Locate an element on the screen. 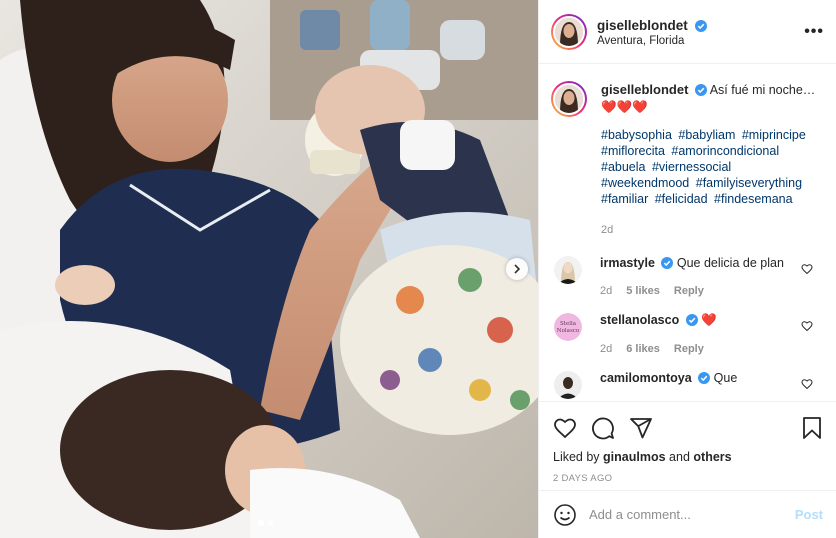 This screenshot has height=538, width=836. caption-author-avatar is located at coordinates (569, 99).